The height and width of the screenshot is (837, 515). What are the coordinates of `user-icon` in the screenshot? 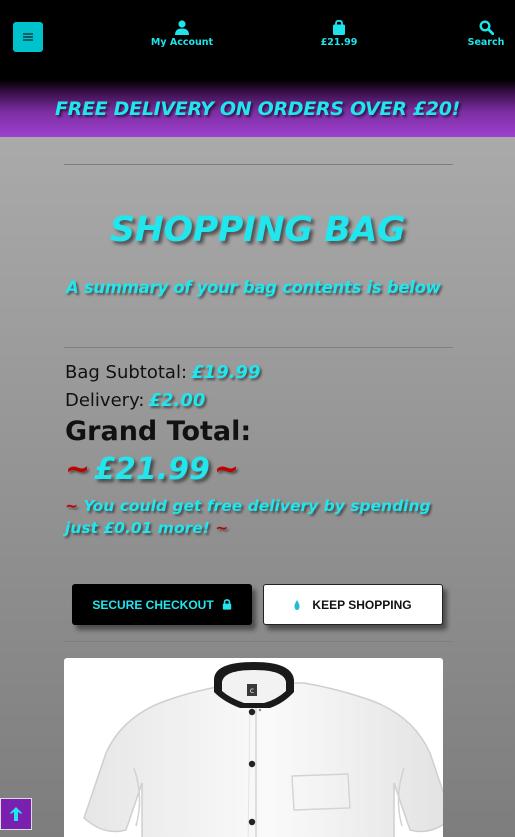 It's located at (182, 27).